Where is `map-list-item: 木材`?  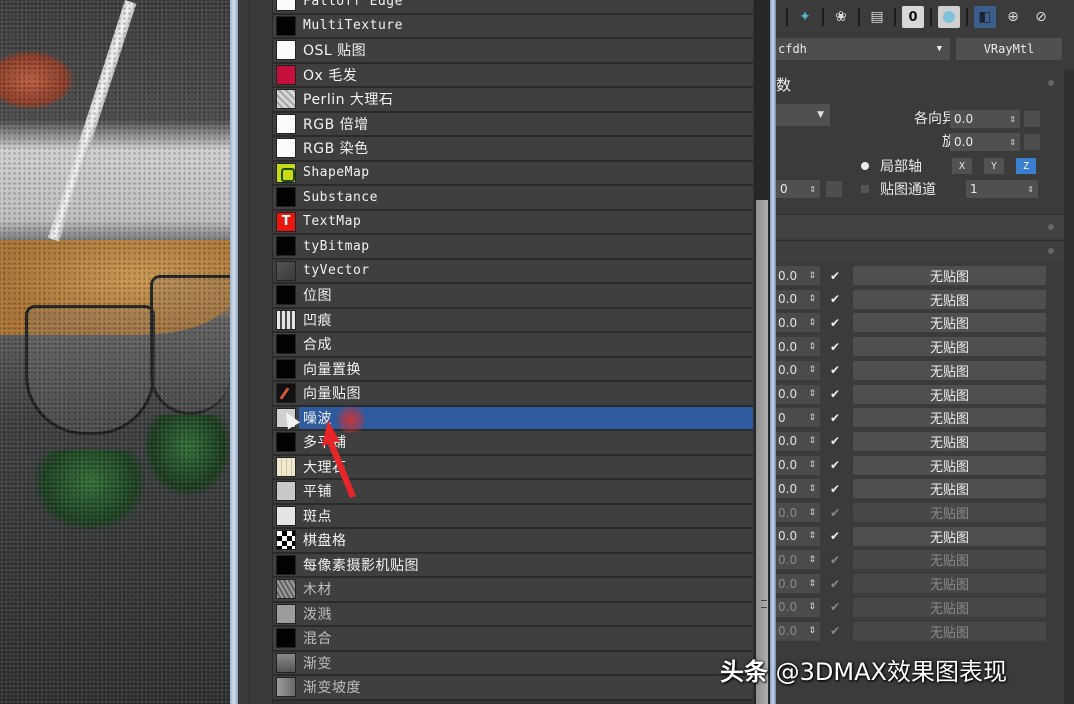
map-list-item: 木材 is located at coordinates (513, 590).